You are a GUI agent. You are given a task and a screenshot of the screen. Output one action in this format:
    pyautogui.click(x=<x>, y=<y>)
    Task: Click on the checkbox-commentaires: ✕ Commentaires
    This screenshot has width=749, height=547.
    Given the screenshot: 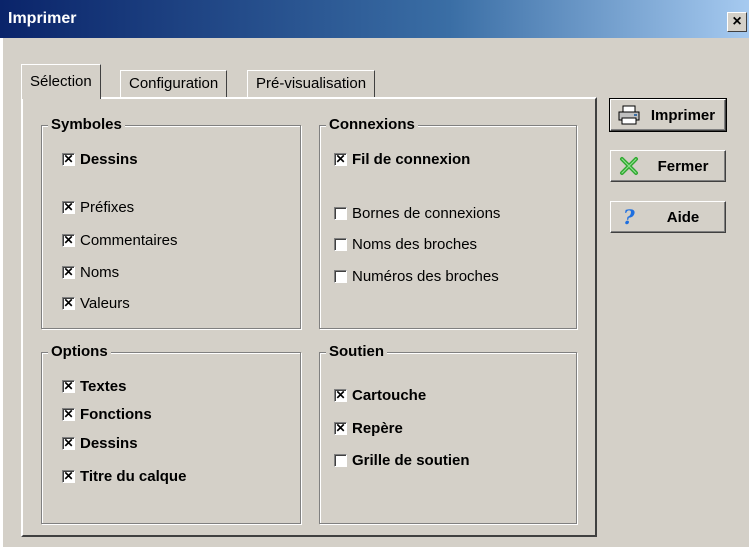 What is the action you would take?
    pyautogui.click(x=120, y=240)
    